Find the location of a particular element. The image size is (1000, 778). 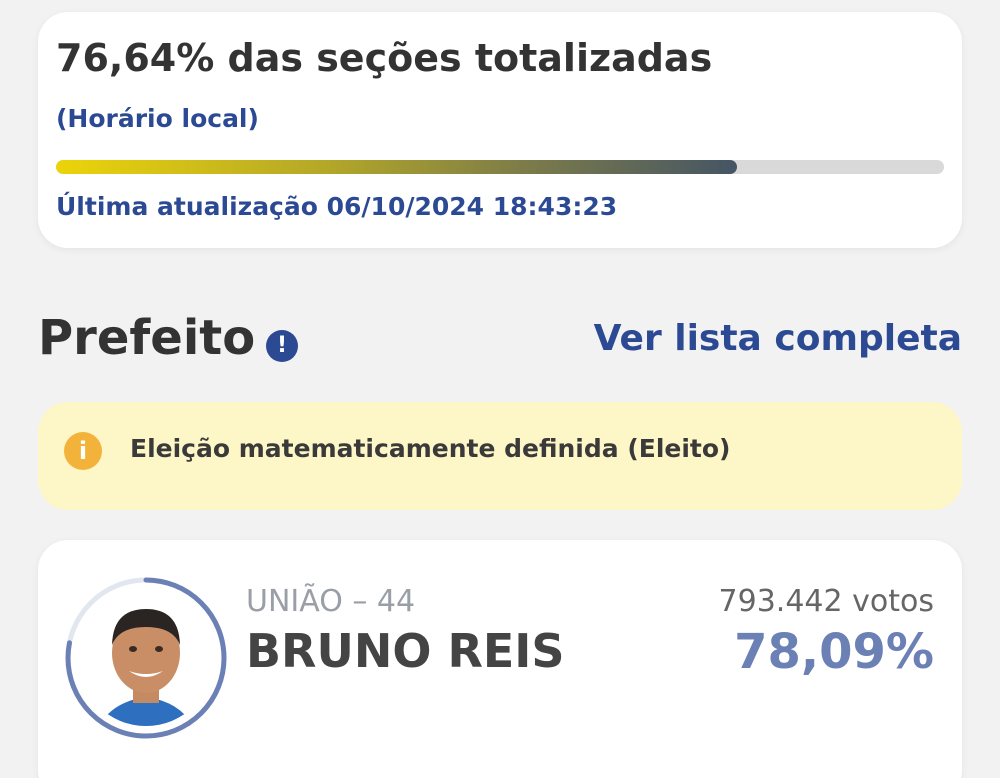

totalization-progress-bar is located at coordinates (500, 167).